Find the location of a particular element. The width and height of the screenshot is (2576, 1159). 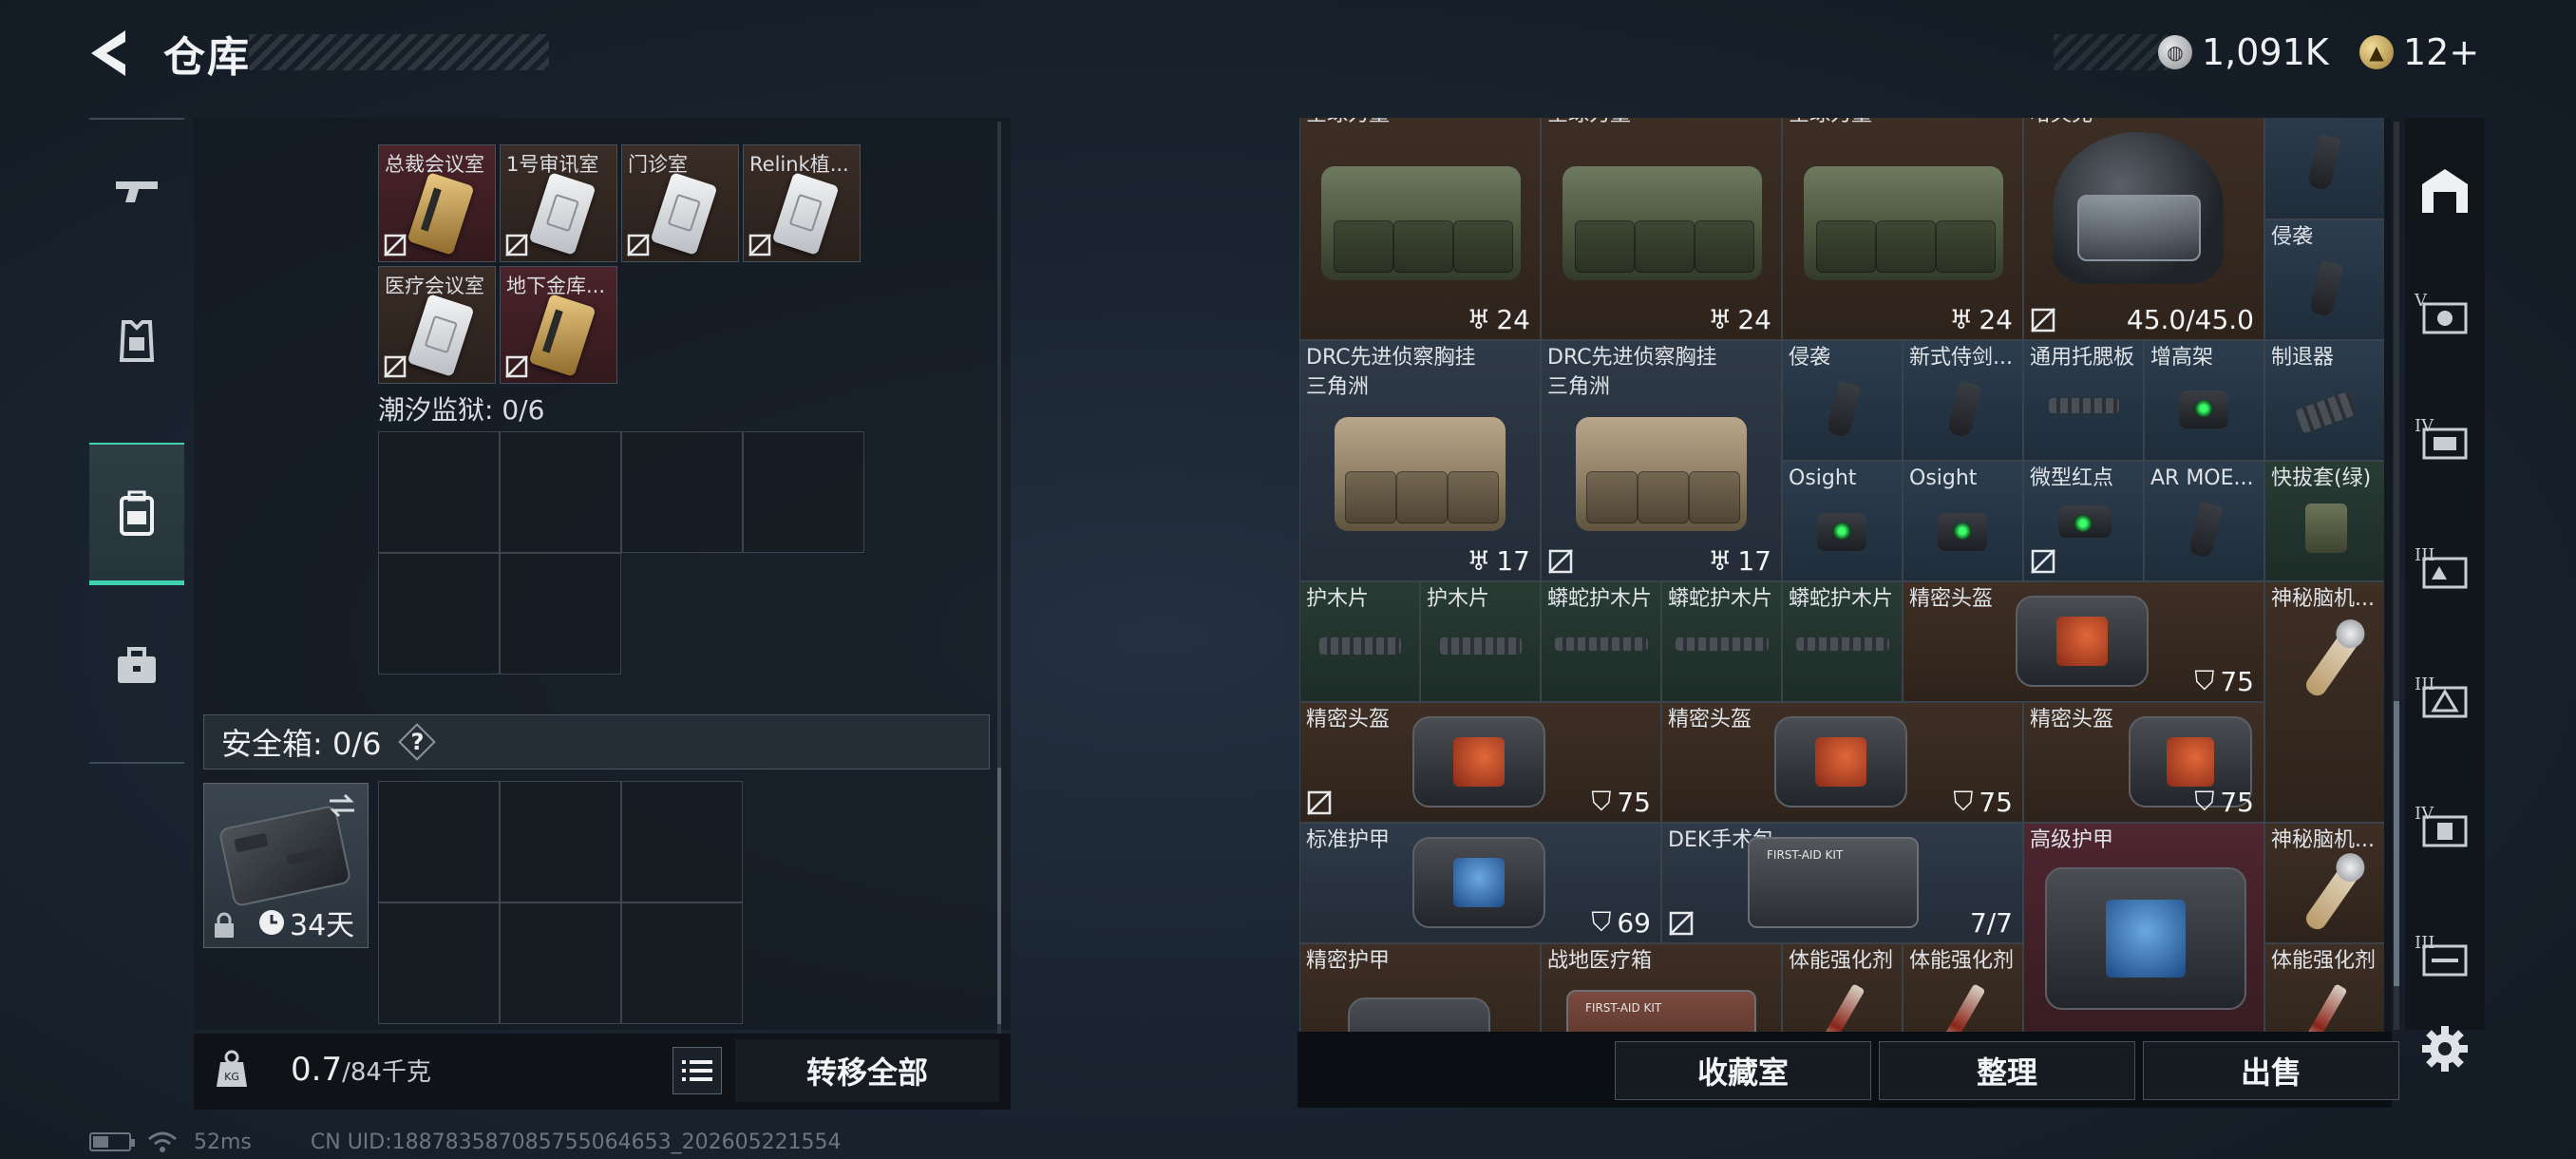

warehouse-scrollbar is located at coordinates (2396, 576).